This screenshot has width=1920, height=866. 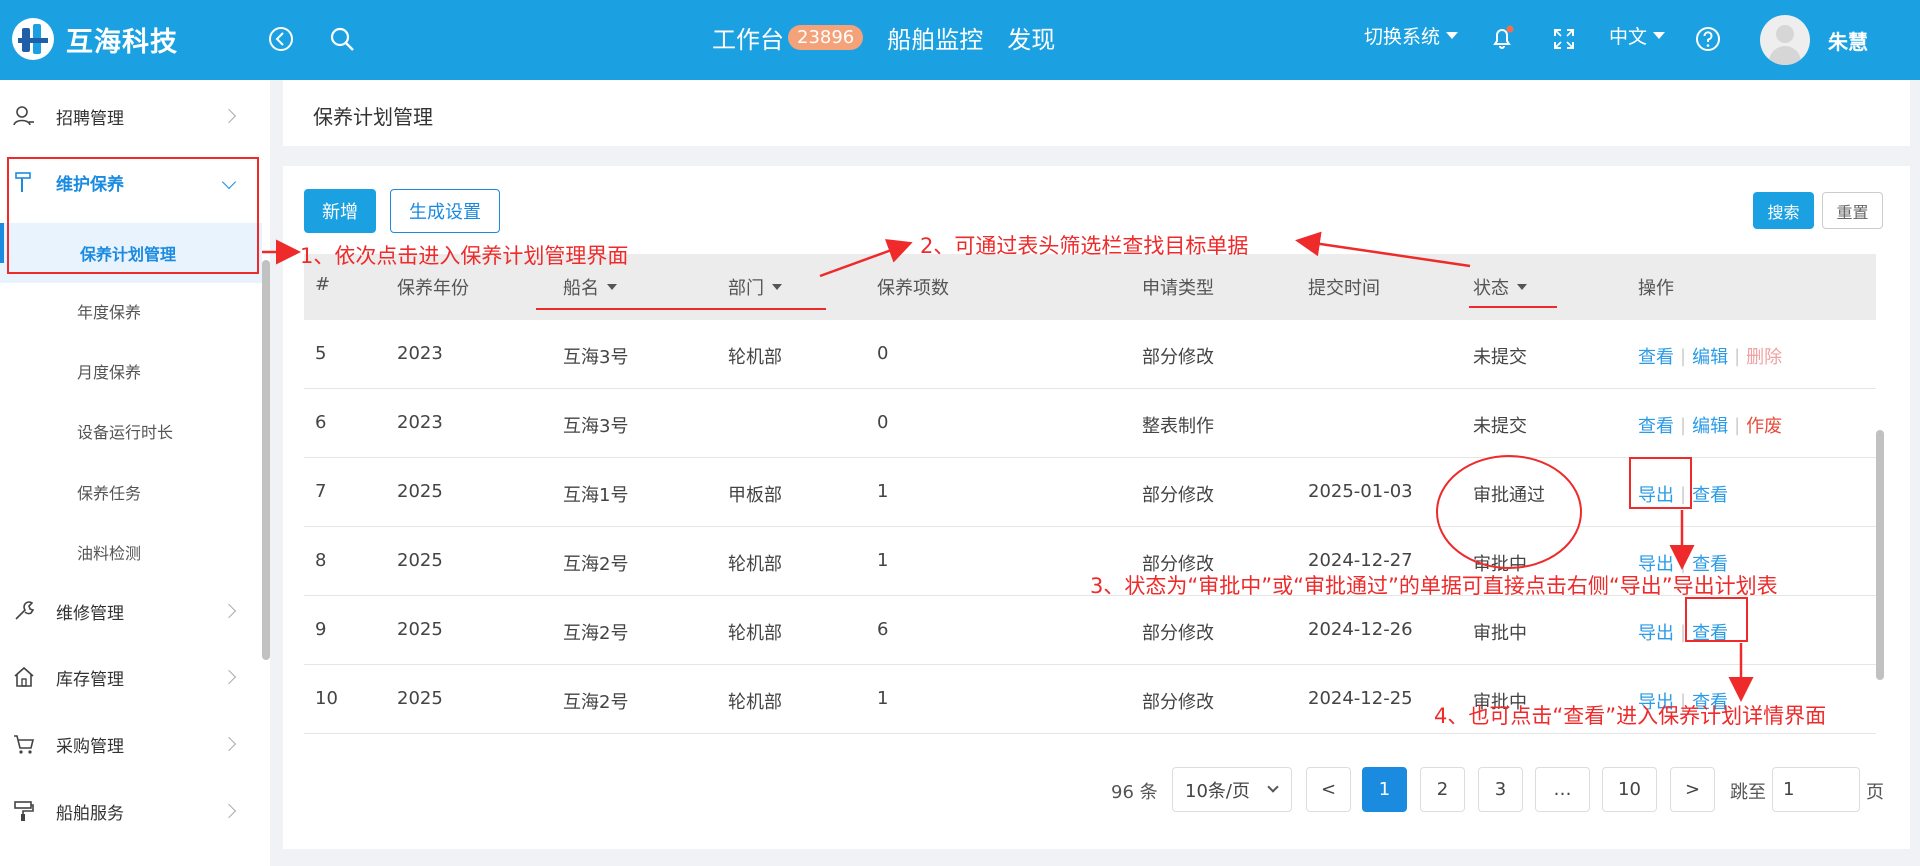 What do you see at coordinates (1384, 789) in the screenshot?
I see `page-button-1: 1` at bounding box center [1384, 789].